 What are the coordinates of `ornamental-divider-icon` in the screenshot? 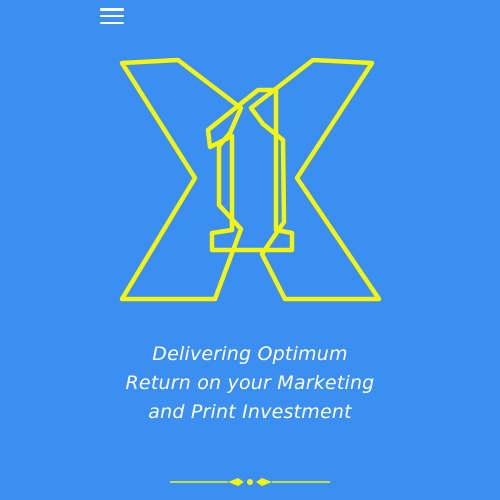 It's located at (250, 482).